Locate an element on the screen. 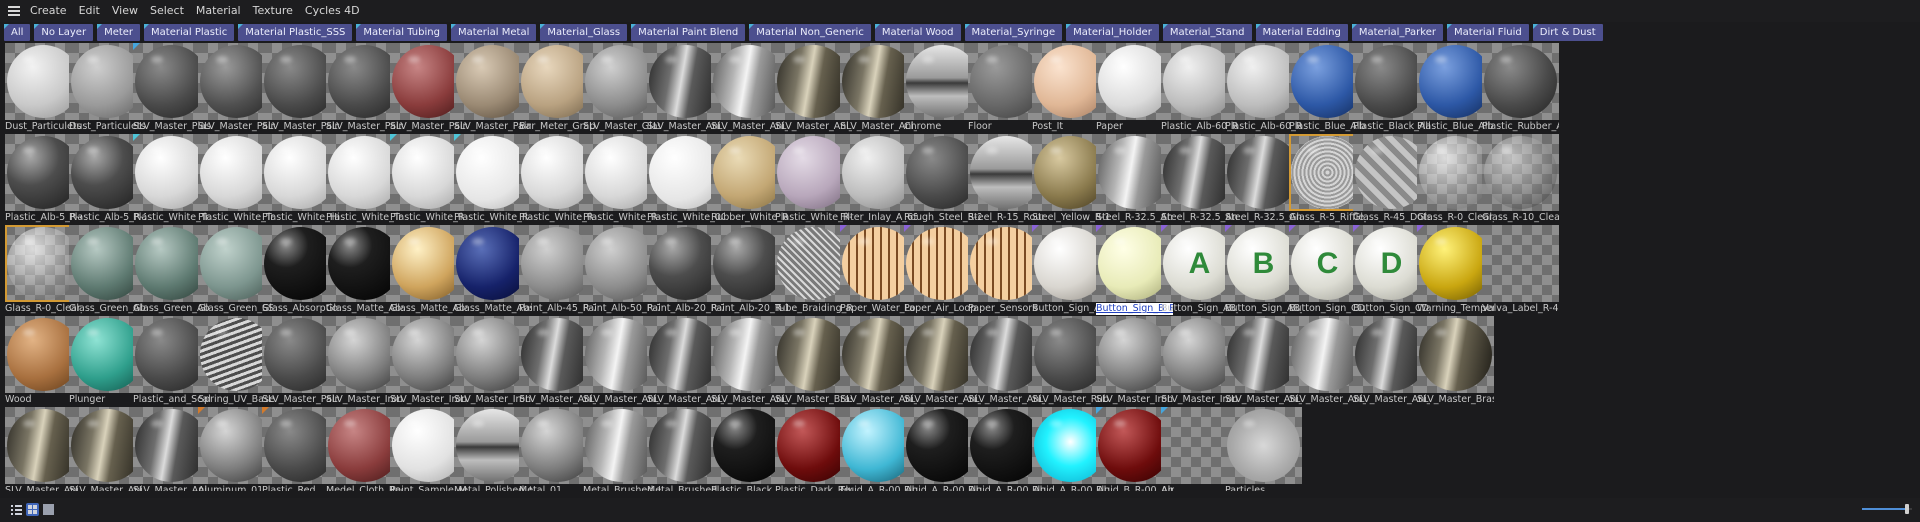  tag-no-layer: No Layer is located at coordinates (64, 32).